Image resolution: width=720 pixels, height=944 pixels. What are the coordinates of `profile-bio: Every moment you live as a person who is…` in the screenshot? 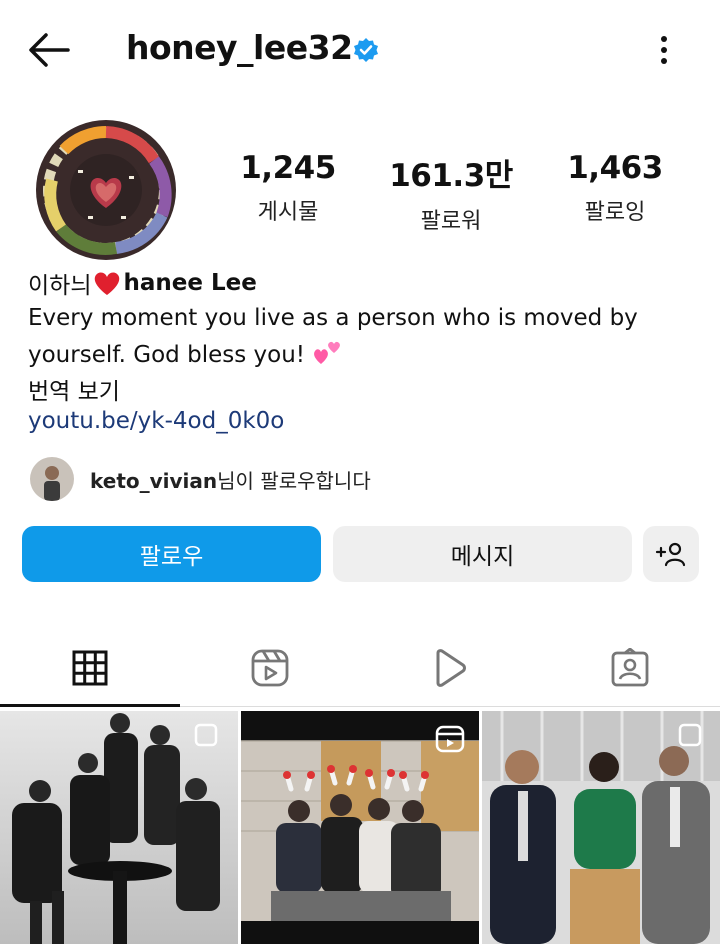 It's located at (363, 336).